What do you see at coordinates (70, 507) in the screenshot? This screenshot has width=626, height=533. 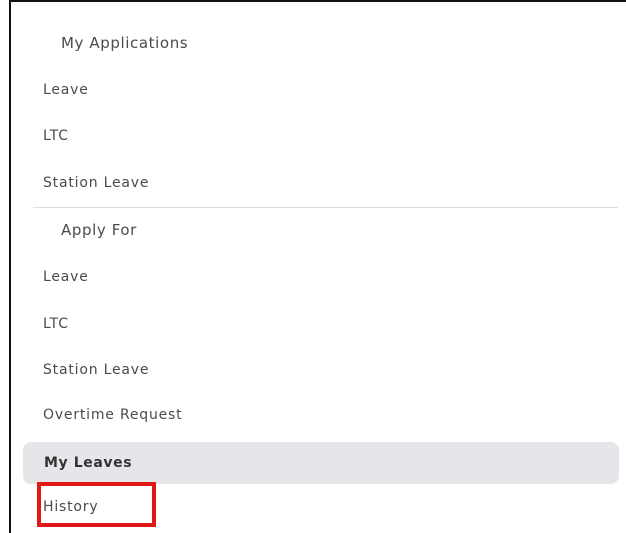 I see `menu-item-history: History` at bounding box center [70, 507].